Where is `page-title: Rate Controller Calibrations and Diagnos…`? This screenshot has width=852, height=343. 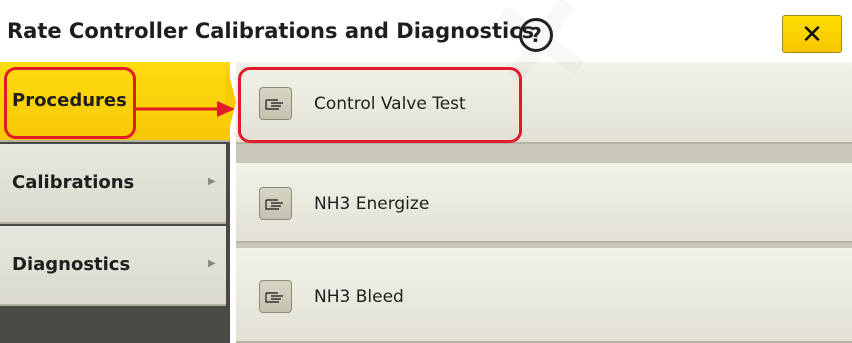
page-title: Rate Controller Calibrations and Diagnos… is located at coordinates (271, 31).